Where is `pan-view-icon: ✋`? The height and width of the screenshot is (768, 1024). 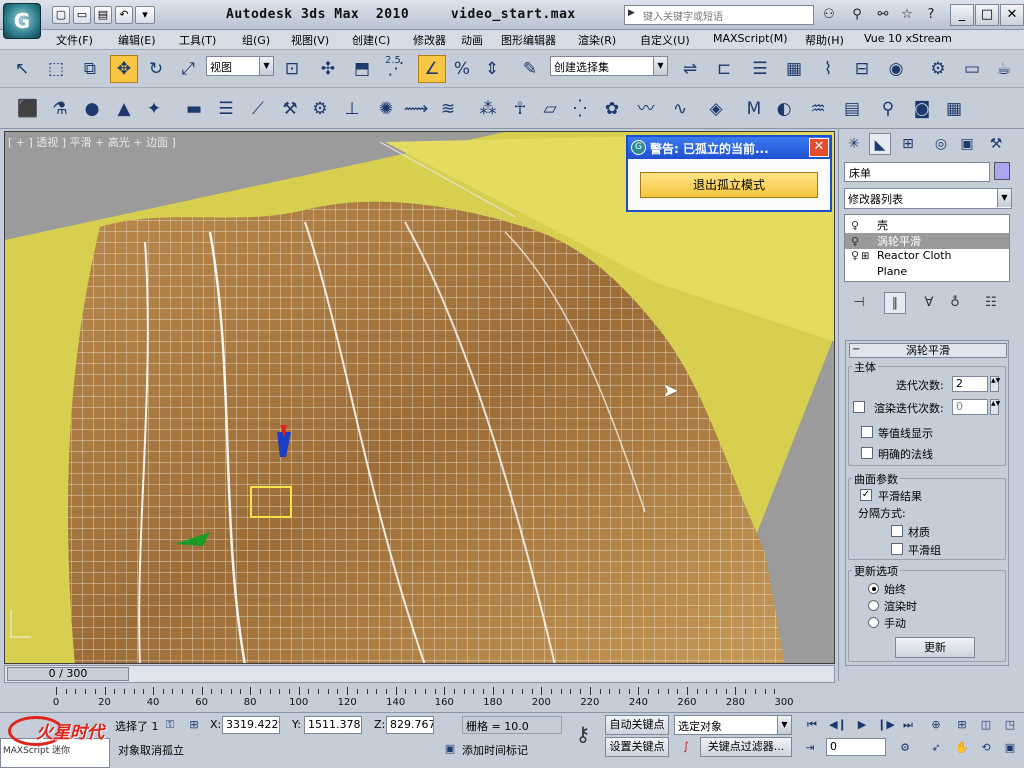
pan-view-icon: ✋ is located at coordinates (962, 748).